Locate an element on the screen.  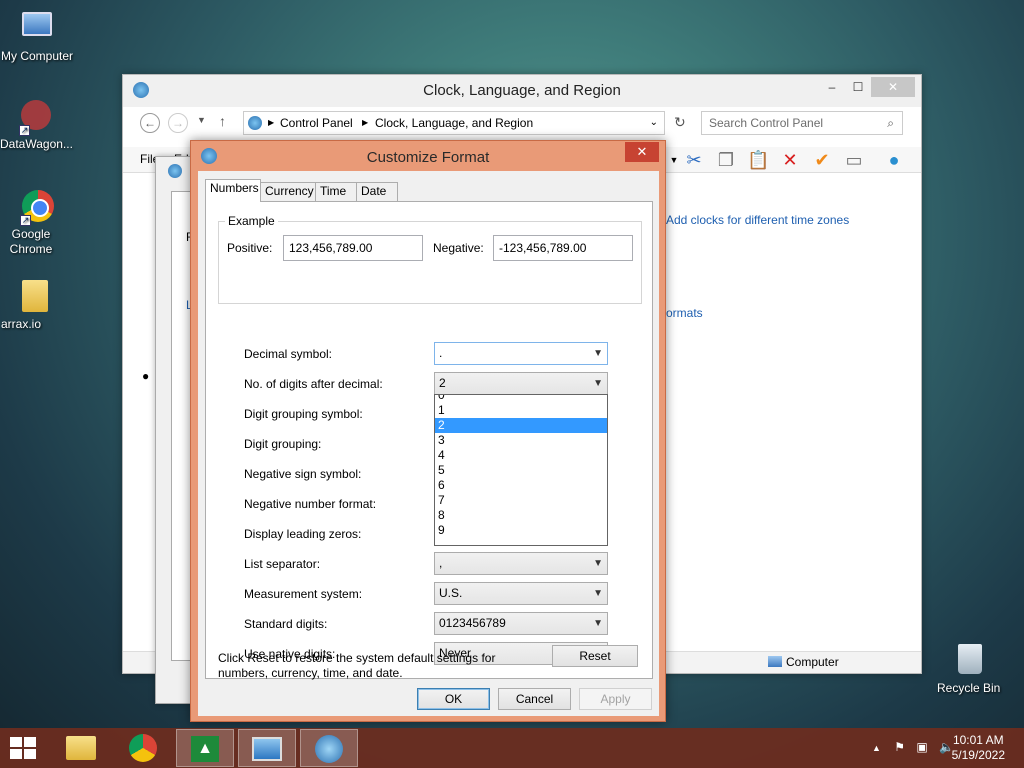
dropdown-option: 6 is located at coordinates (521, 485).